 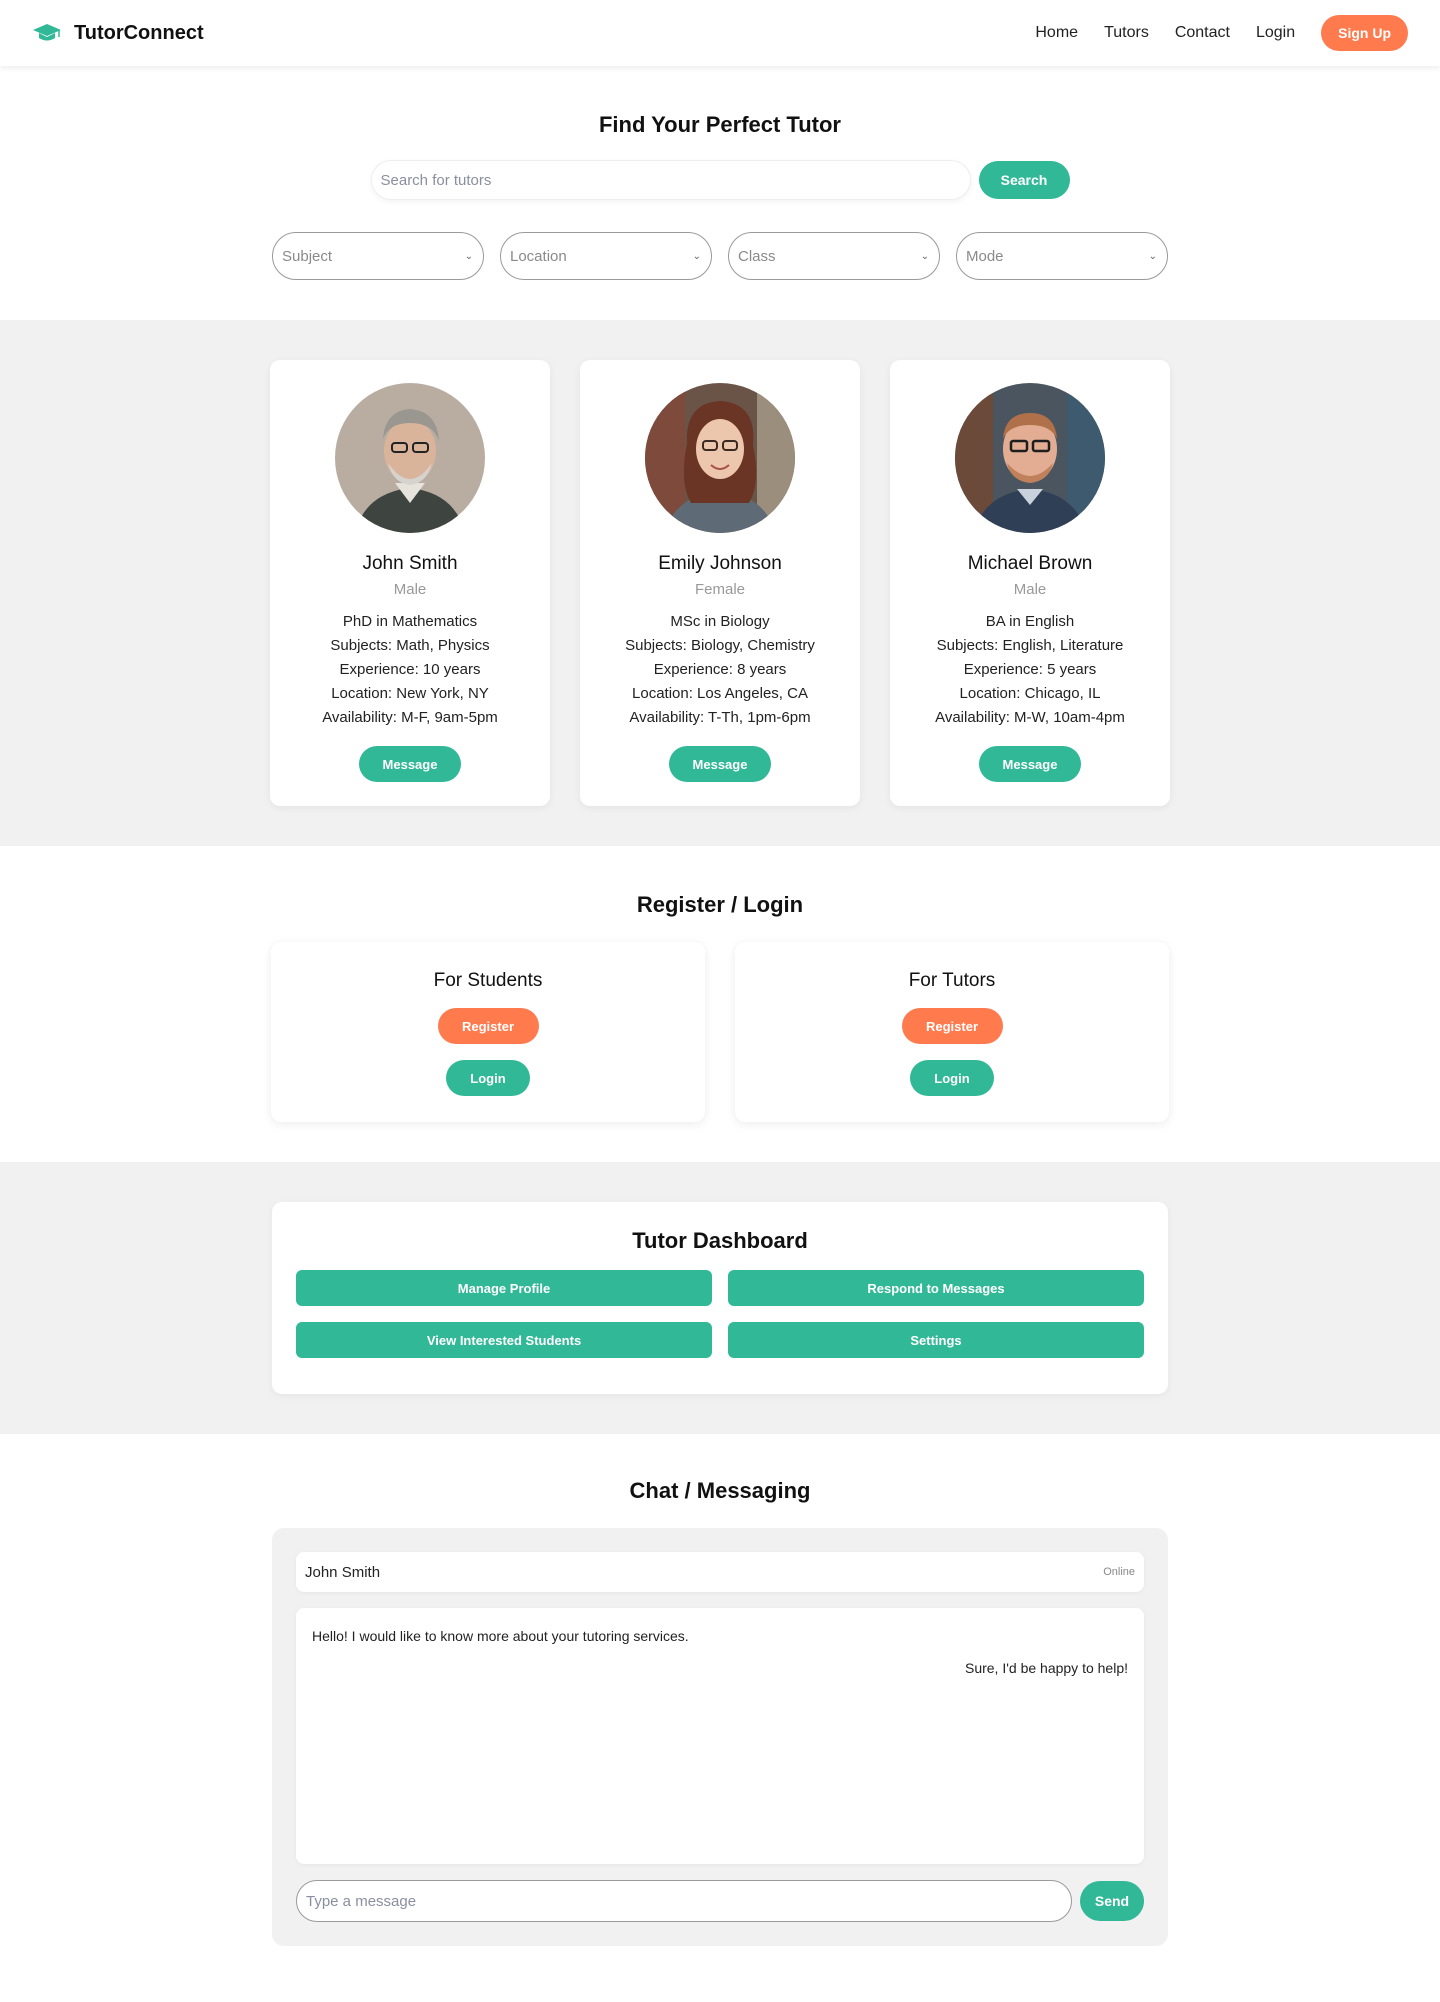 I want to click on filter-label: Class, so click(x=757, y=256).